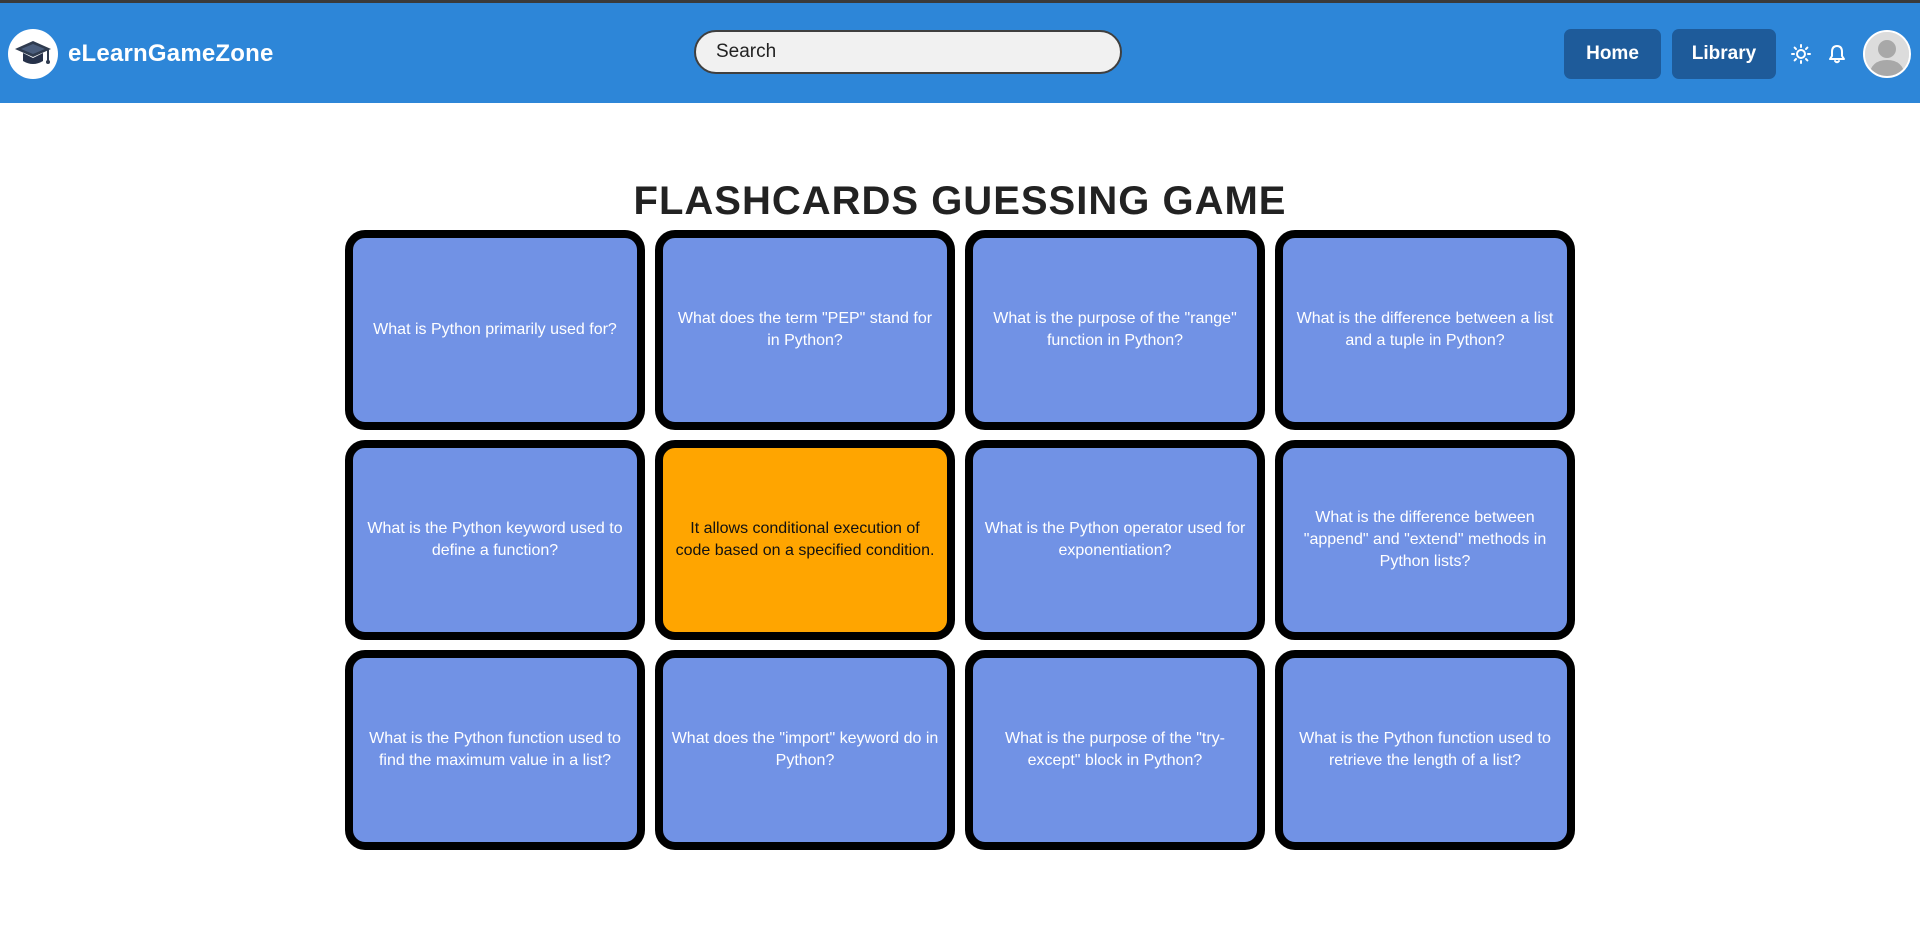 This screenshot has width=1920, height=928. I want to click on flashcard: What is Python primarily used for?, so click(495, 330).